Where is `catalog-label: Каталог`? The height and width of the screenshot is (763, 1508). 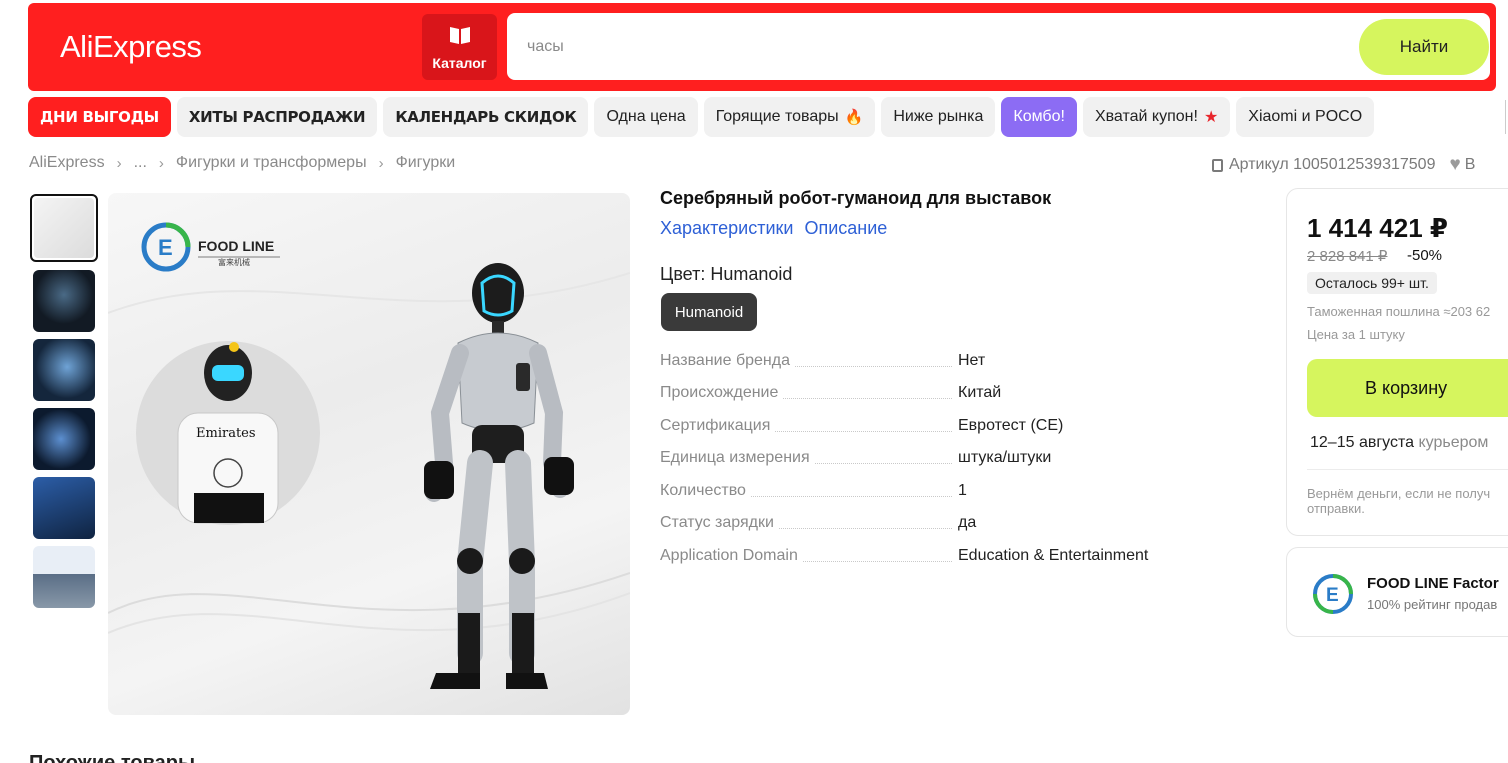 catalog-label: Каталог is located at coordinates (459, 63).